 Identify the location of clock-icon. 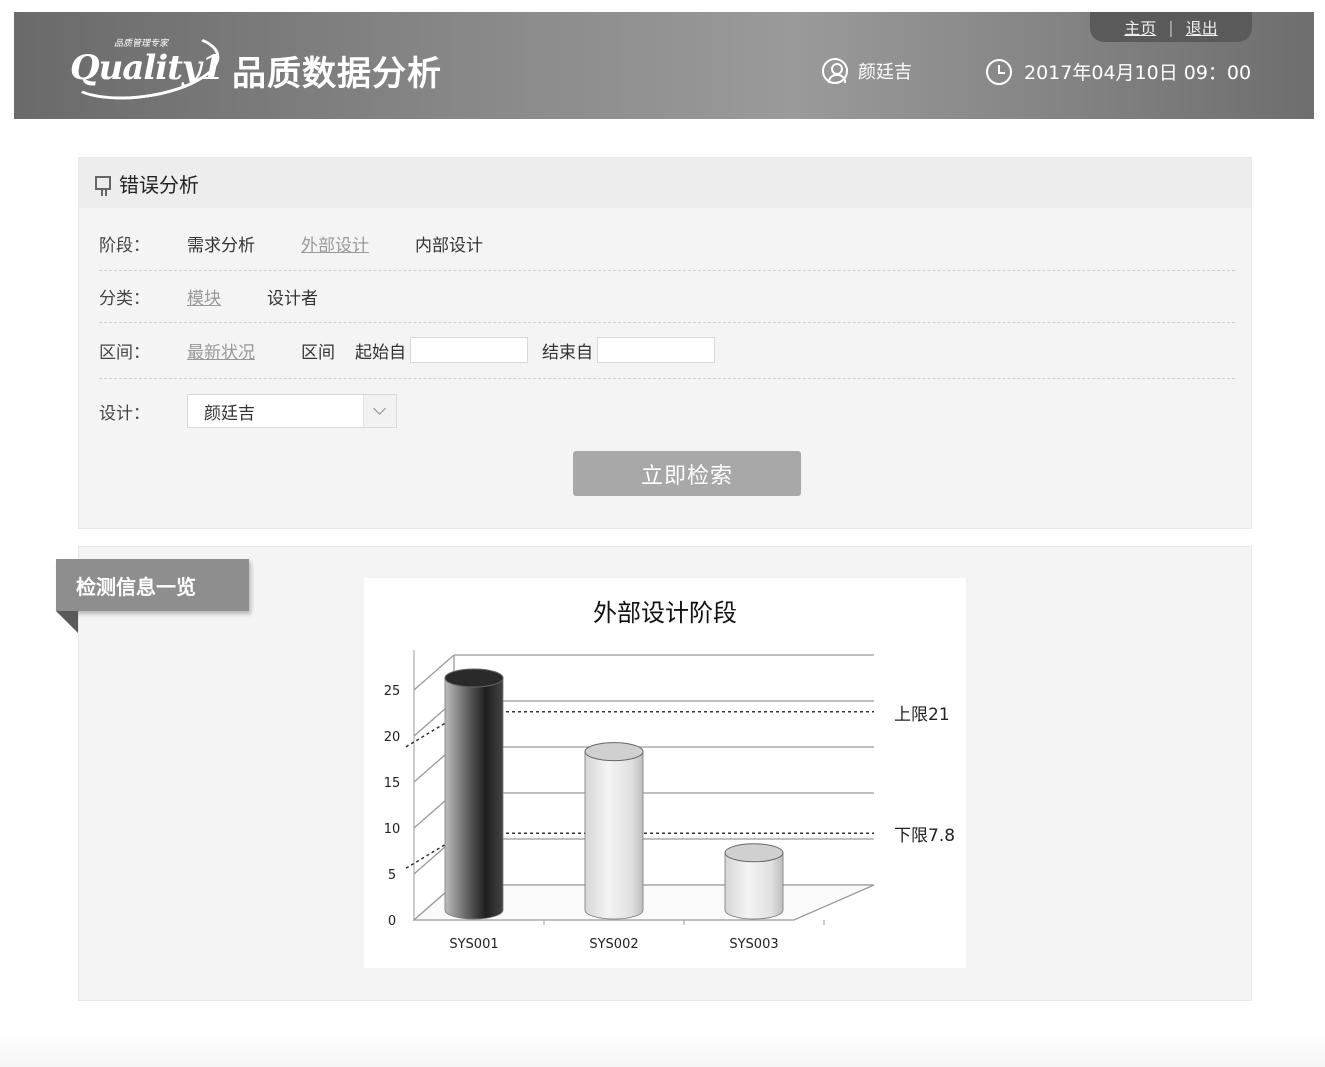
(999, 71).